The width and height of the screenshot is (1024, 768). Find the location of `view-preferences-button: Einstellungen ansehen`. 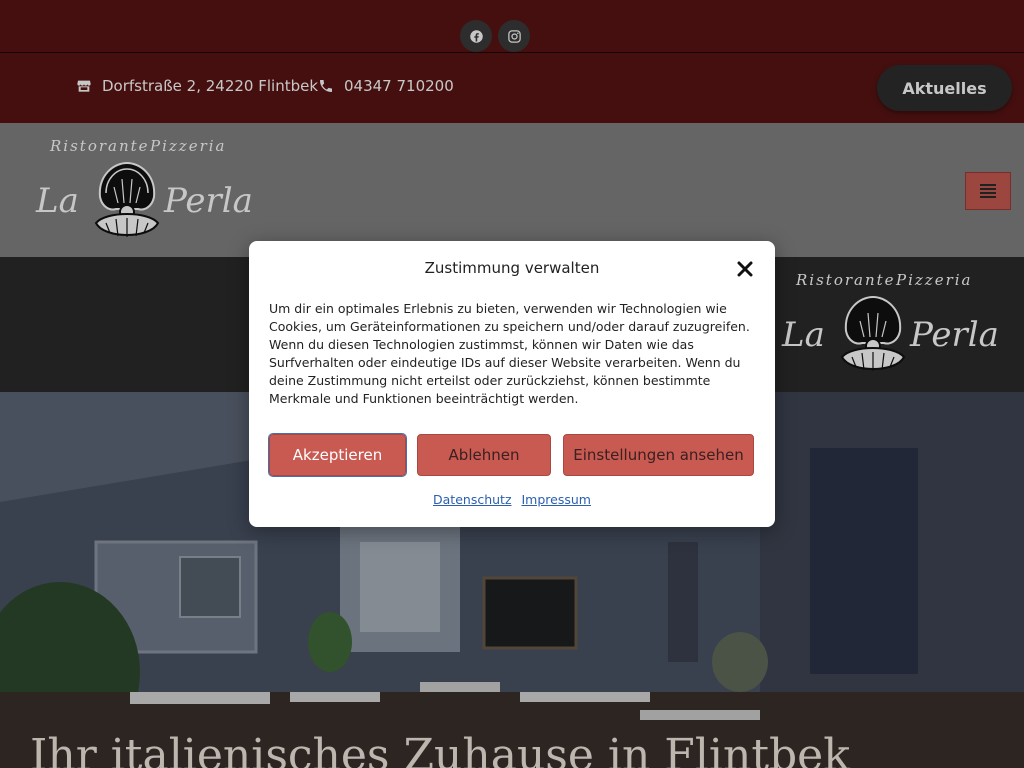

view-preferences-button: Einstellungen ansehen is located at coordinates (658, 455).